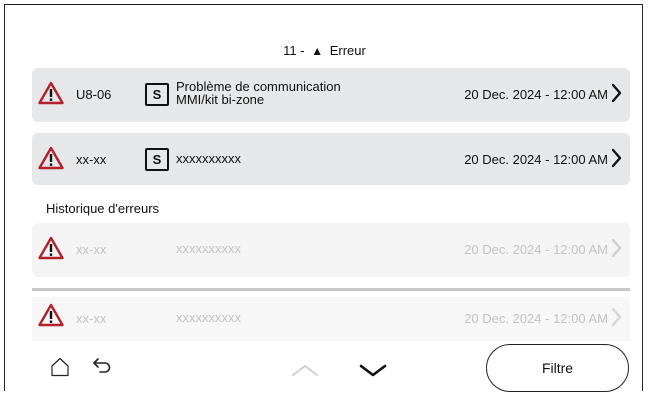 The height and width of the screenshot is (394, 648). Describe the element at coordinates (557, 368) in the screenshot. I see `filter-button: Filtre` at that location.